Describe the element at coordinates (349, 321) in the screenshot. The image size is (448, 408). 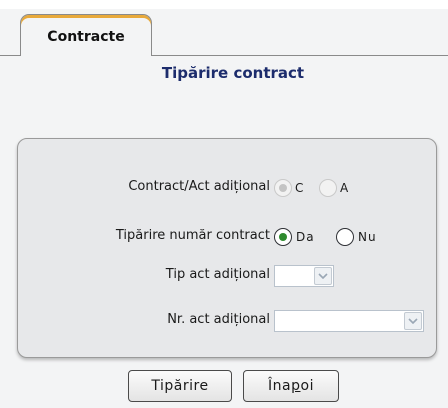
I see `act-number-select` at that location.